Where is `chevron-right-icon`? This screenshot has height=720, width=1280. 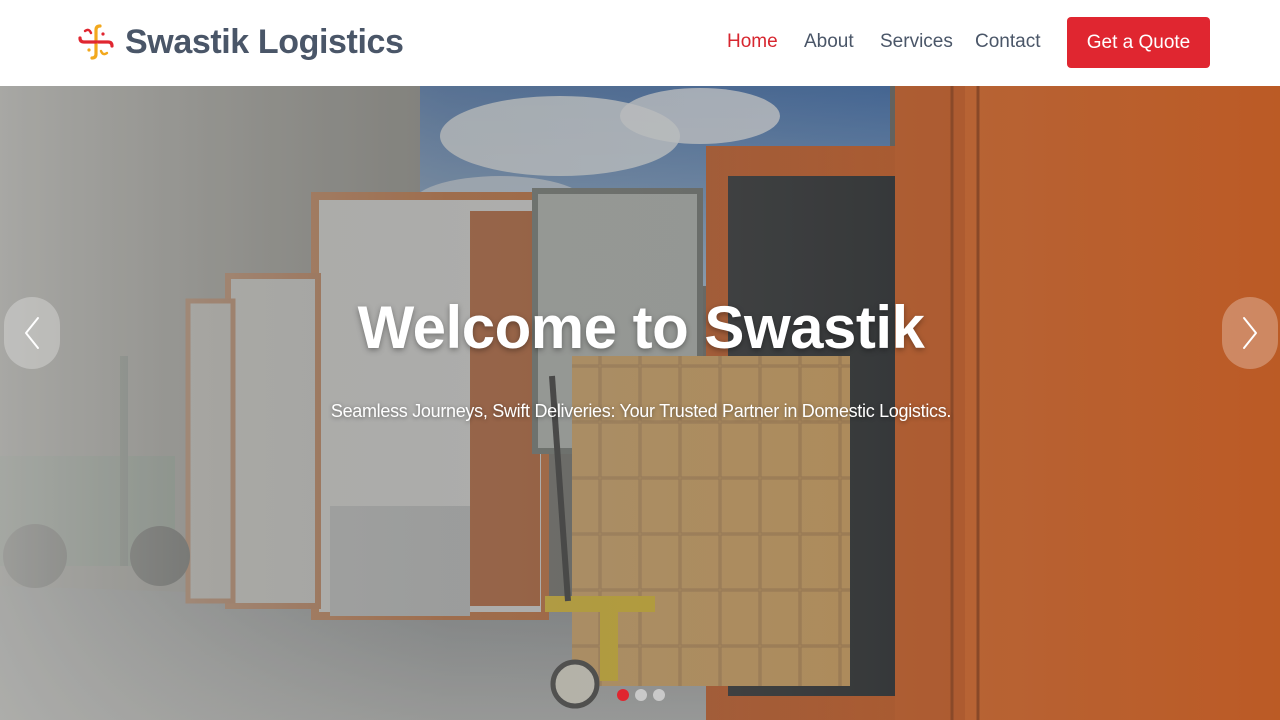
chevron-right-icon is located at coordinates (1250, 333).